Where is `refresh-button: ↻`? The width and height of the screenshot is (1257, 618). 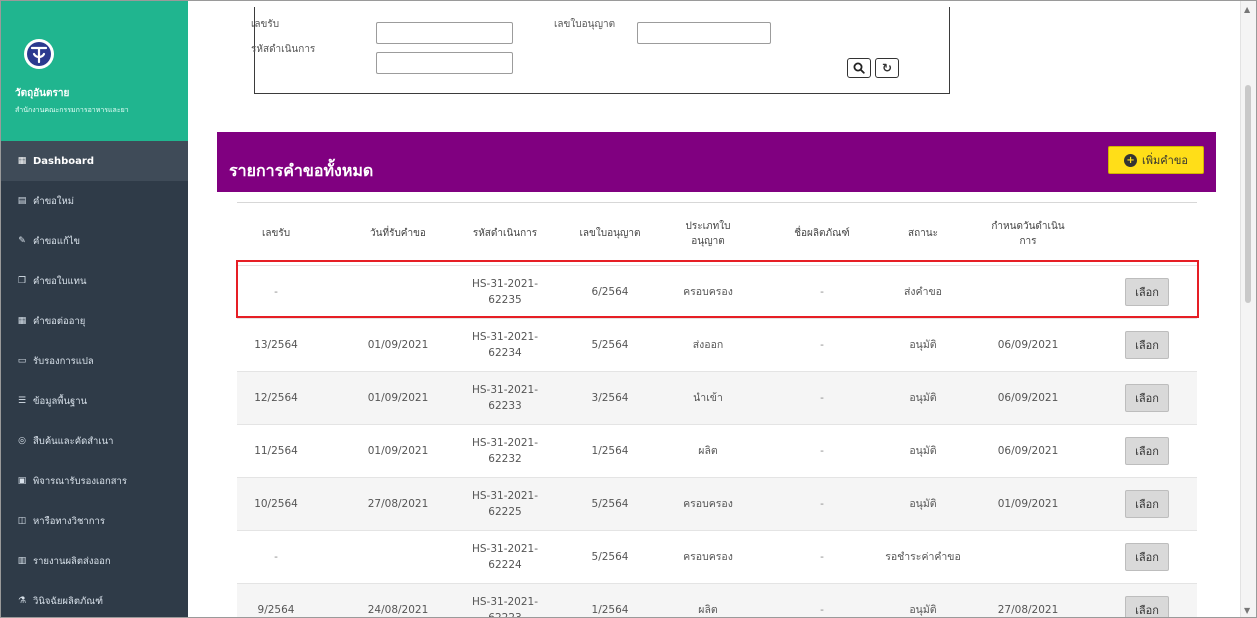
refresh-button: ↻ is located at coordinates (887, 68).